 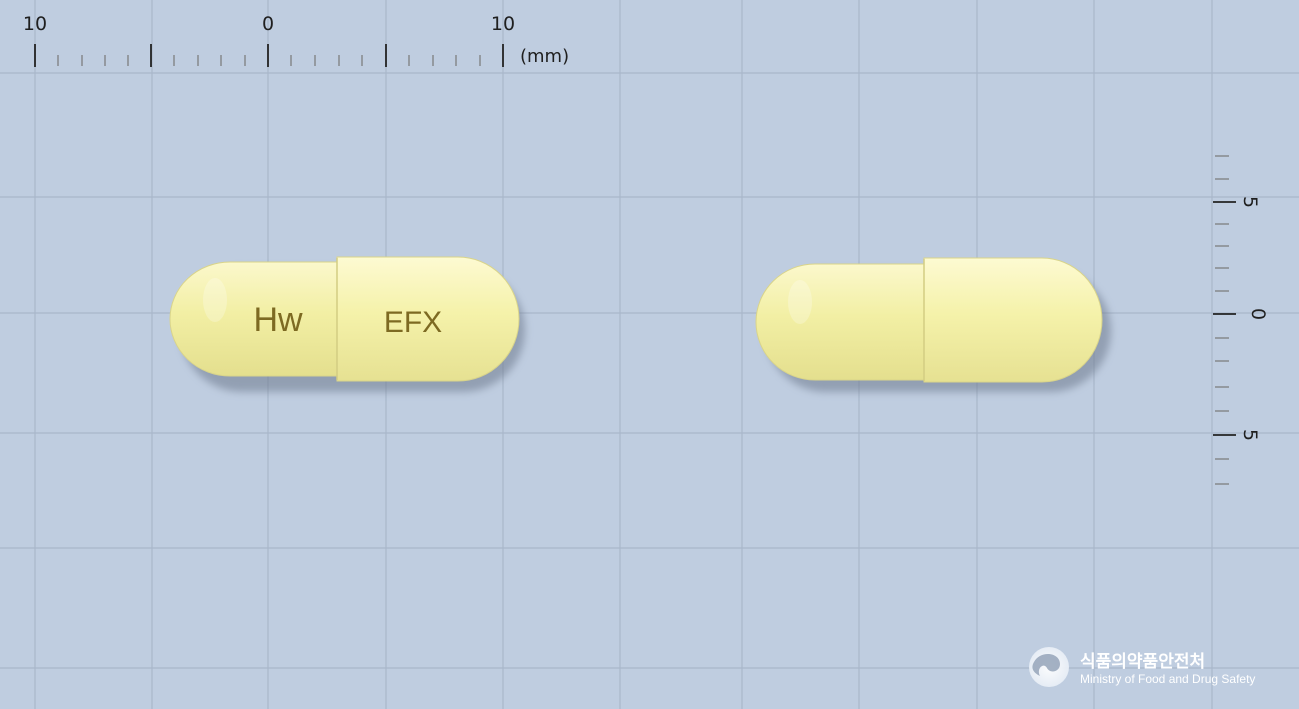 What do you see at coordinates (1167, 679) in the screenshot?
I see `logo-english-name: Ministry of Food and Drug Safety` at bounding box center [1167, 679].